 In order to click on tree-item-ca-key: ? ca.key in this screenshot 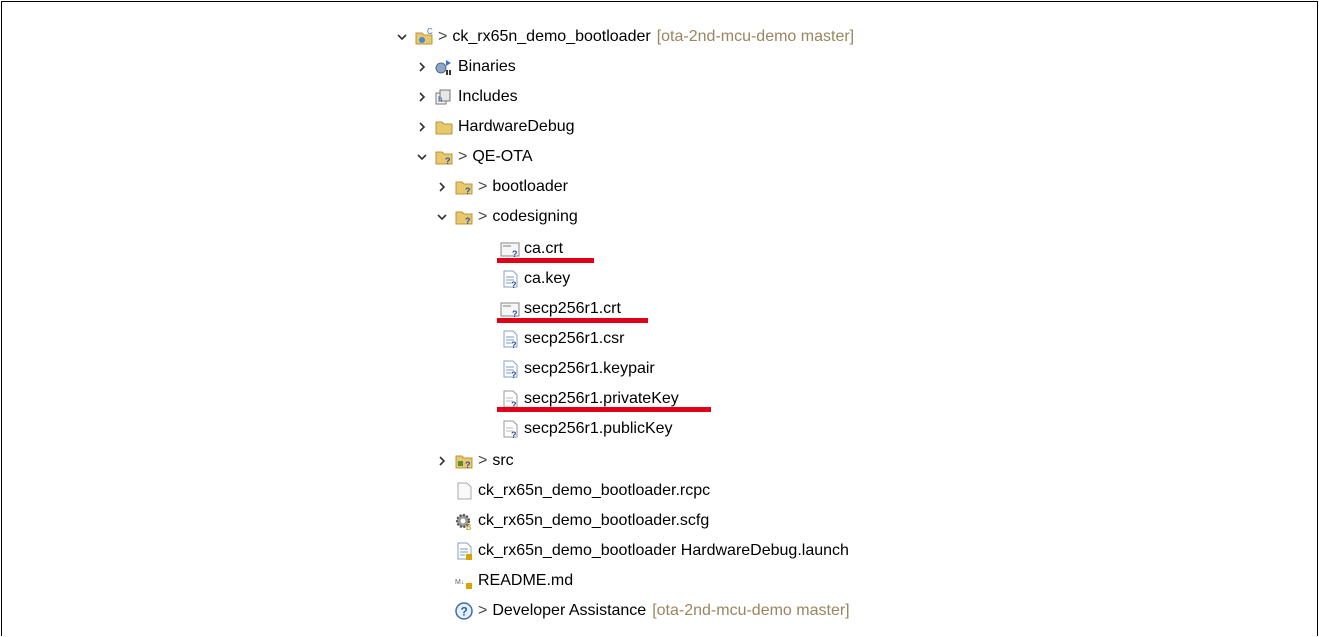, I will do `click(535, 279)`.